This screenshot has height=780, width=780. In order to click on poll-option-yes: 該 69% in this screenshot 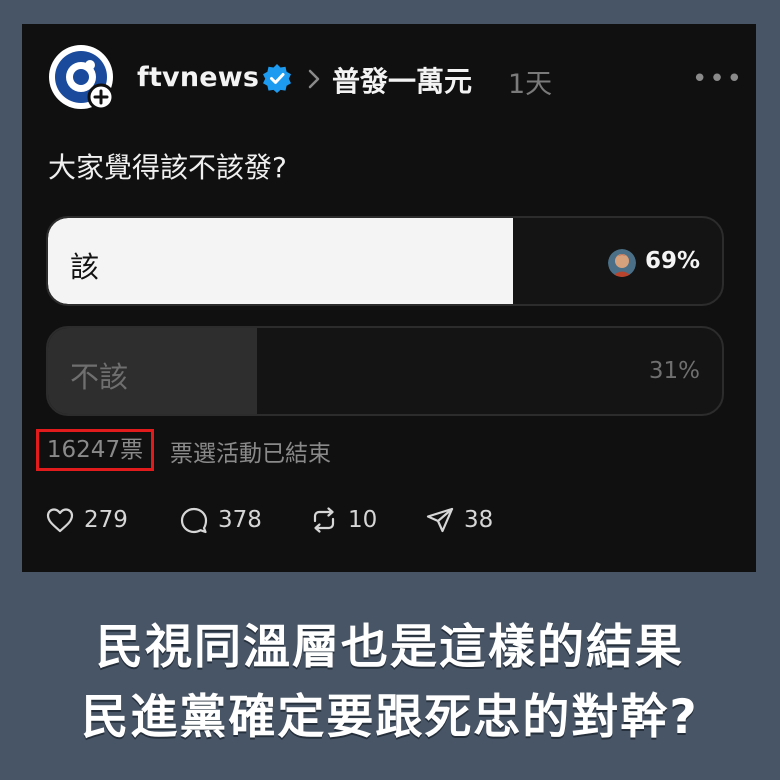, I will do `click(385, 261)`.